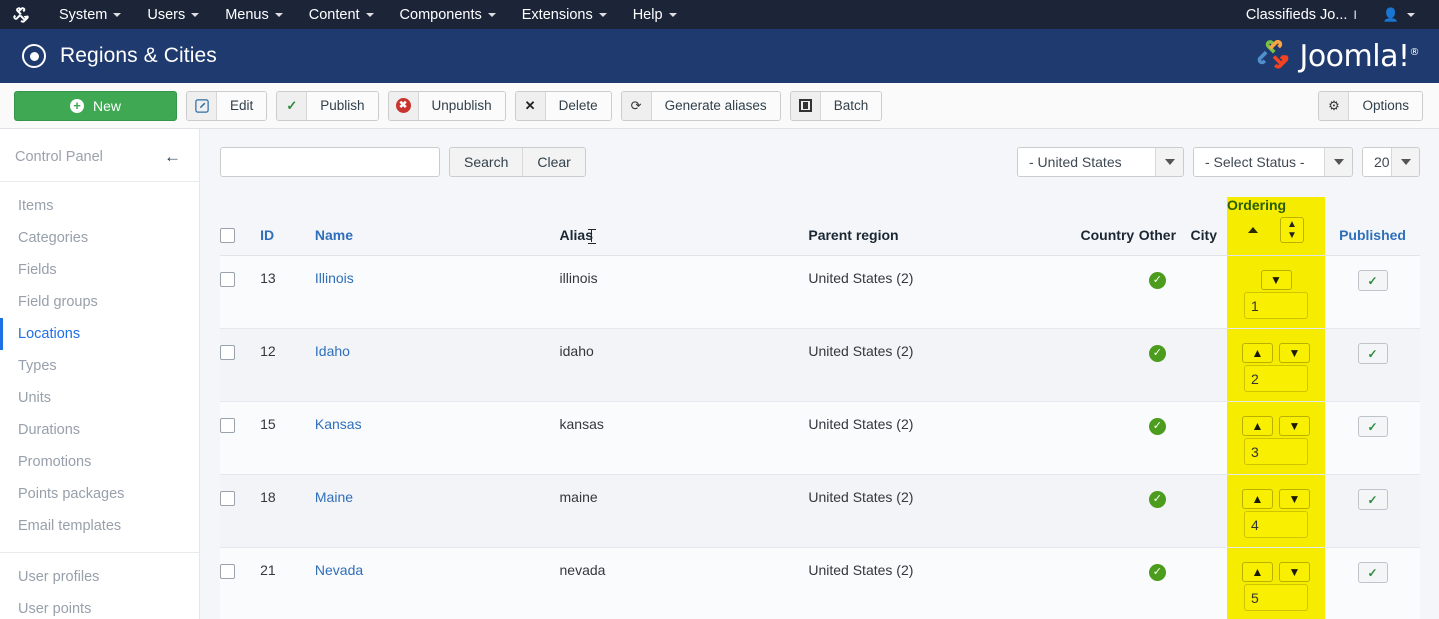 This screenshot has height=619, width=1439. What do you see at coordinates (173, 15) in the screenshot?
I see `menu-item-users: Users` at bounding box center [173, 15].